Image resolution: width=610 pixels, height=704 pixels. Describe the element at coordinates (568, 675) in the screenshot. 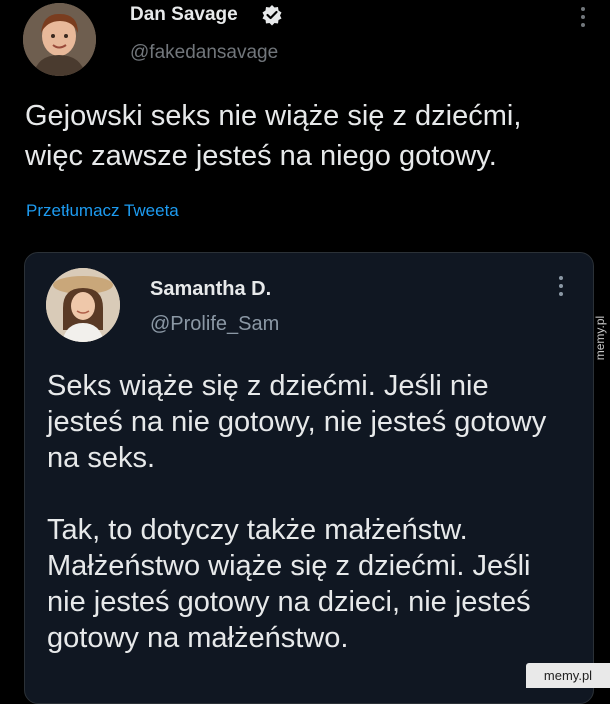

I see `corner-watermark: memy.pl` at that location.